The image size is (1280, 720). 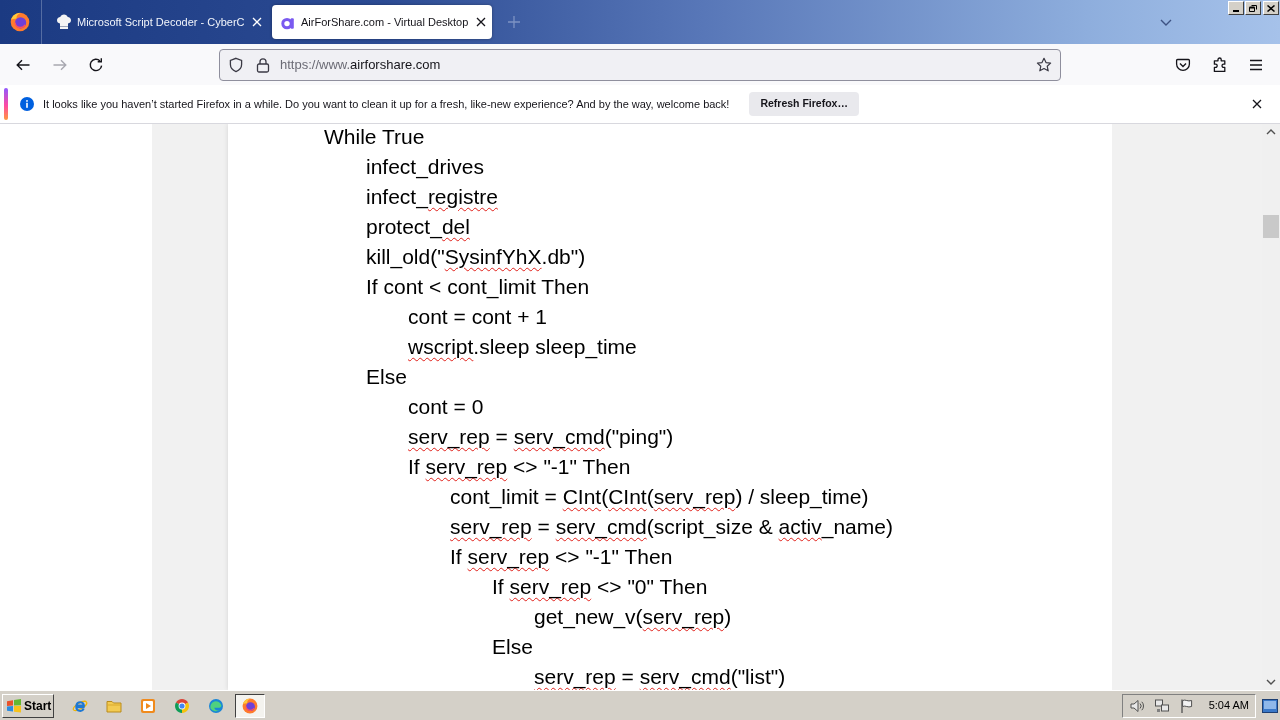 What do you see at coordinates (418, 227) in the screenshot?
I see `code-line: protect_del` at bounding box center [418, 227].